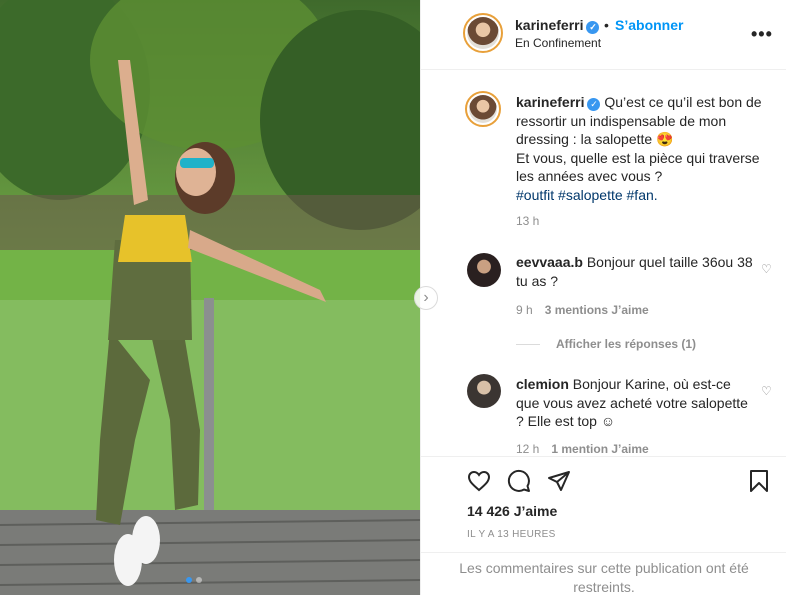  Describe the element at coordinates (597, 310) in the screenshot. I see `comment-likes: 3 mentions J’aime` at that location.